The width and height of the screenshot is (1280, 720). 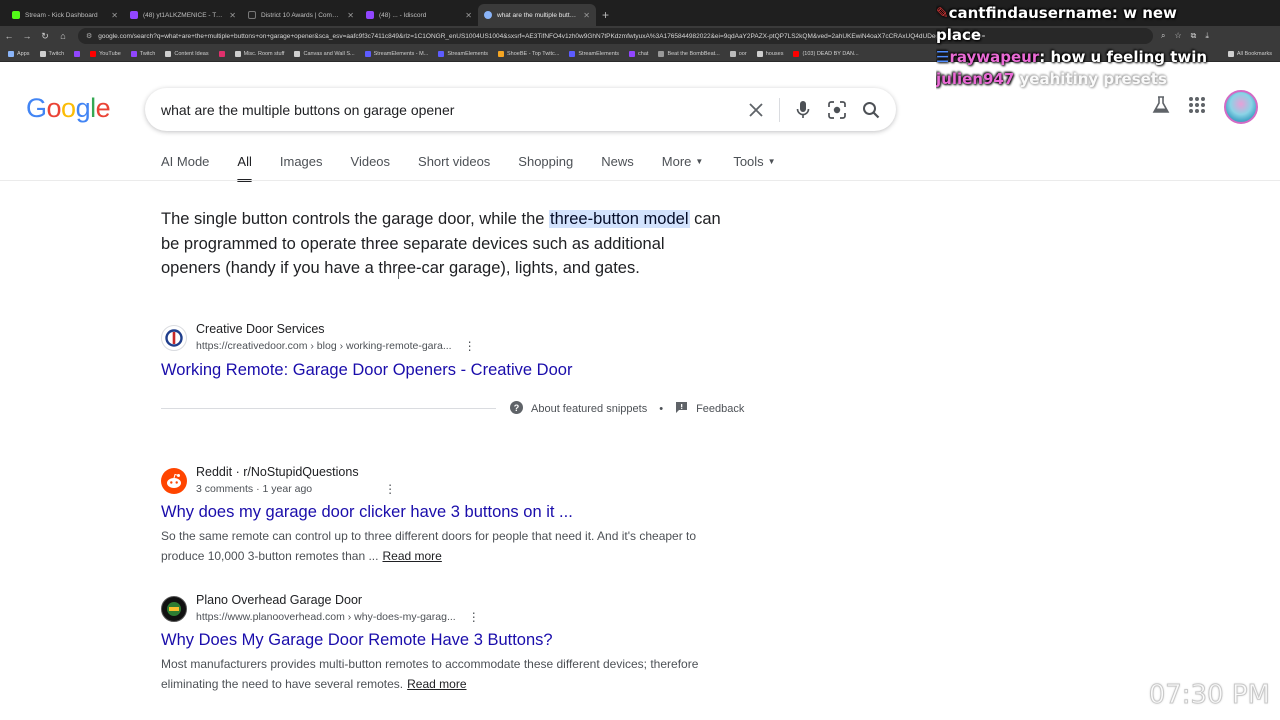 I want to click on bookmark: oor, so click(x=738, y=53).